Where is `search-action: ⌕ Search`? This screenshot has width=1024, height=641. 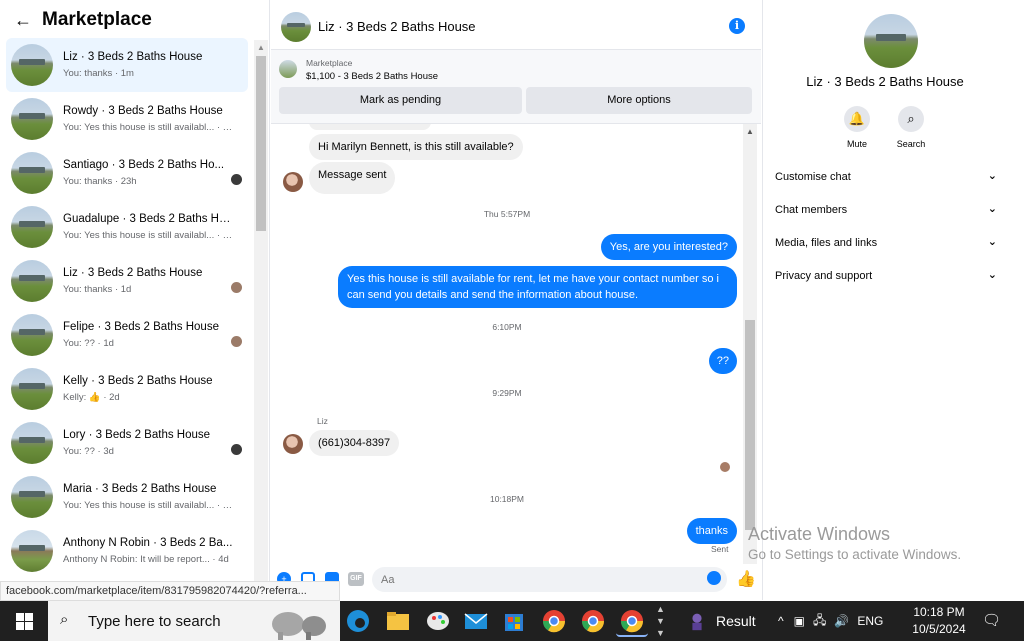
search-action: ⌕ Search is located at coordinates (911, 127).